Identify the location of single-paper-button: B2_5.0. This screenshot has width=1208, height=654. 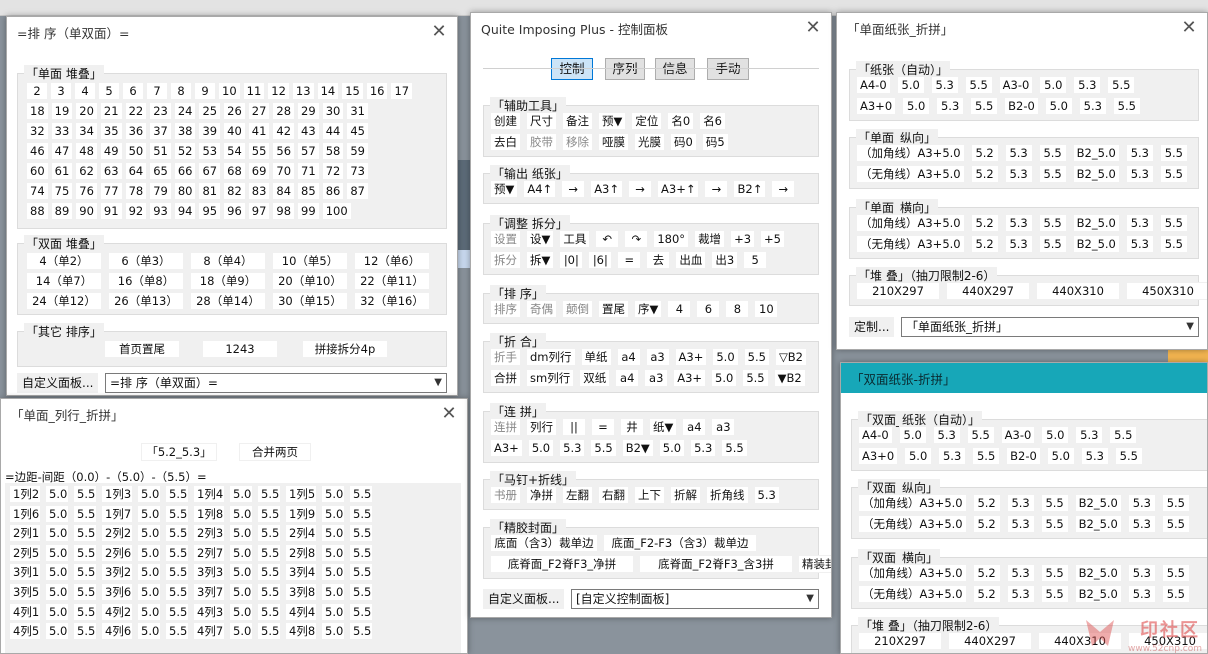
(1096, 174).